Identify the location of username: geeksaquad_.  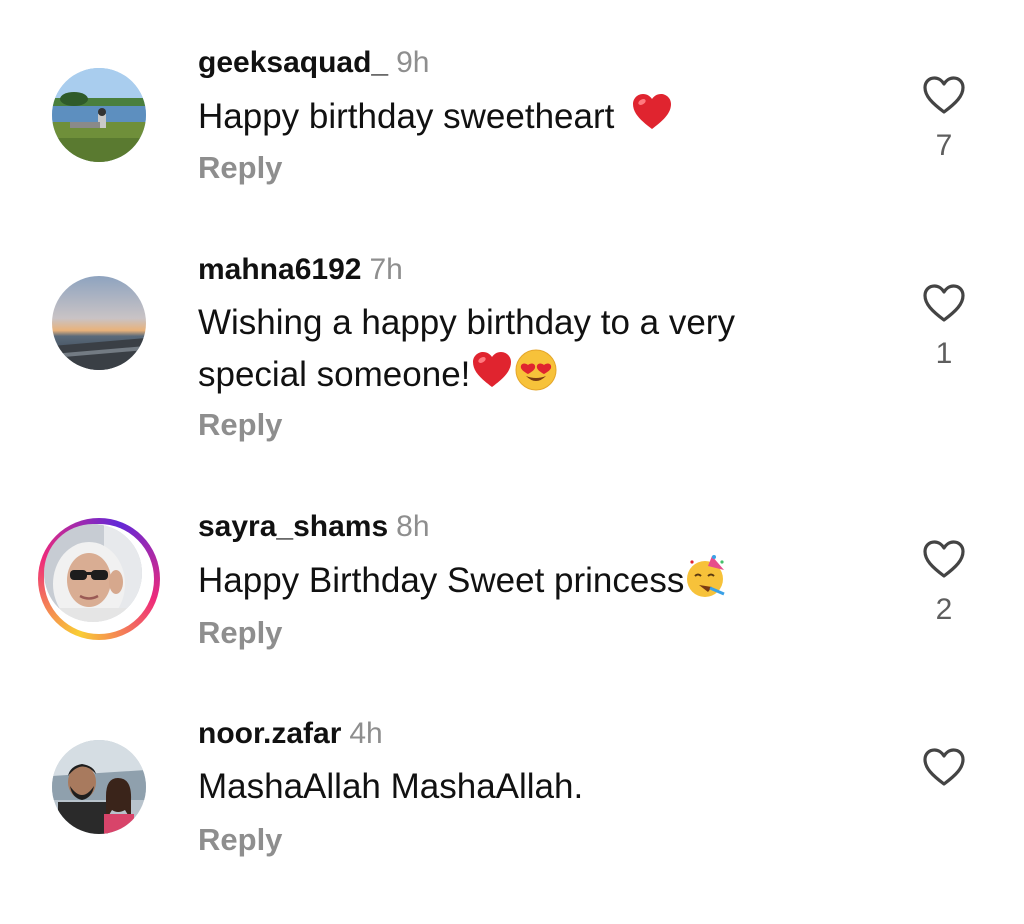
(293, 62).